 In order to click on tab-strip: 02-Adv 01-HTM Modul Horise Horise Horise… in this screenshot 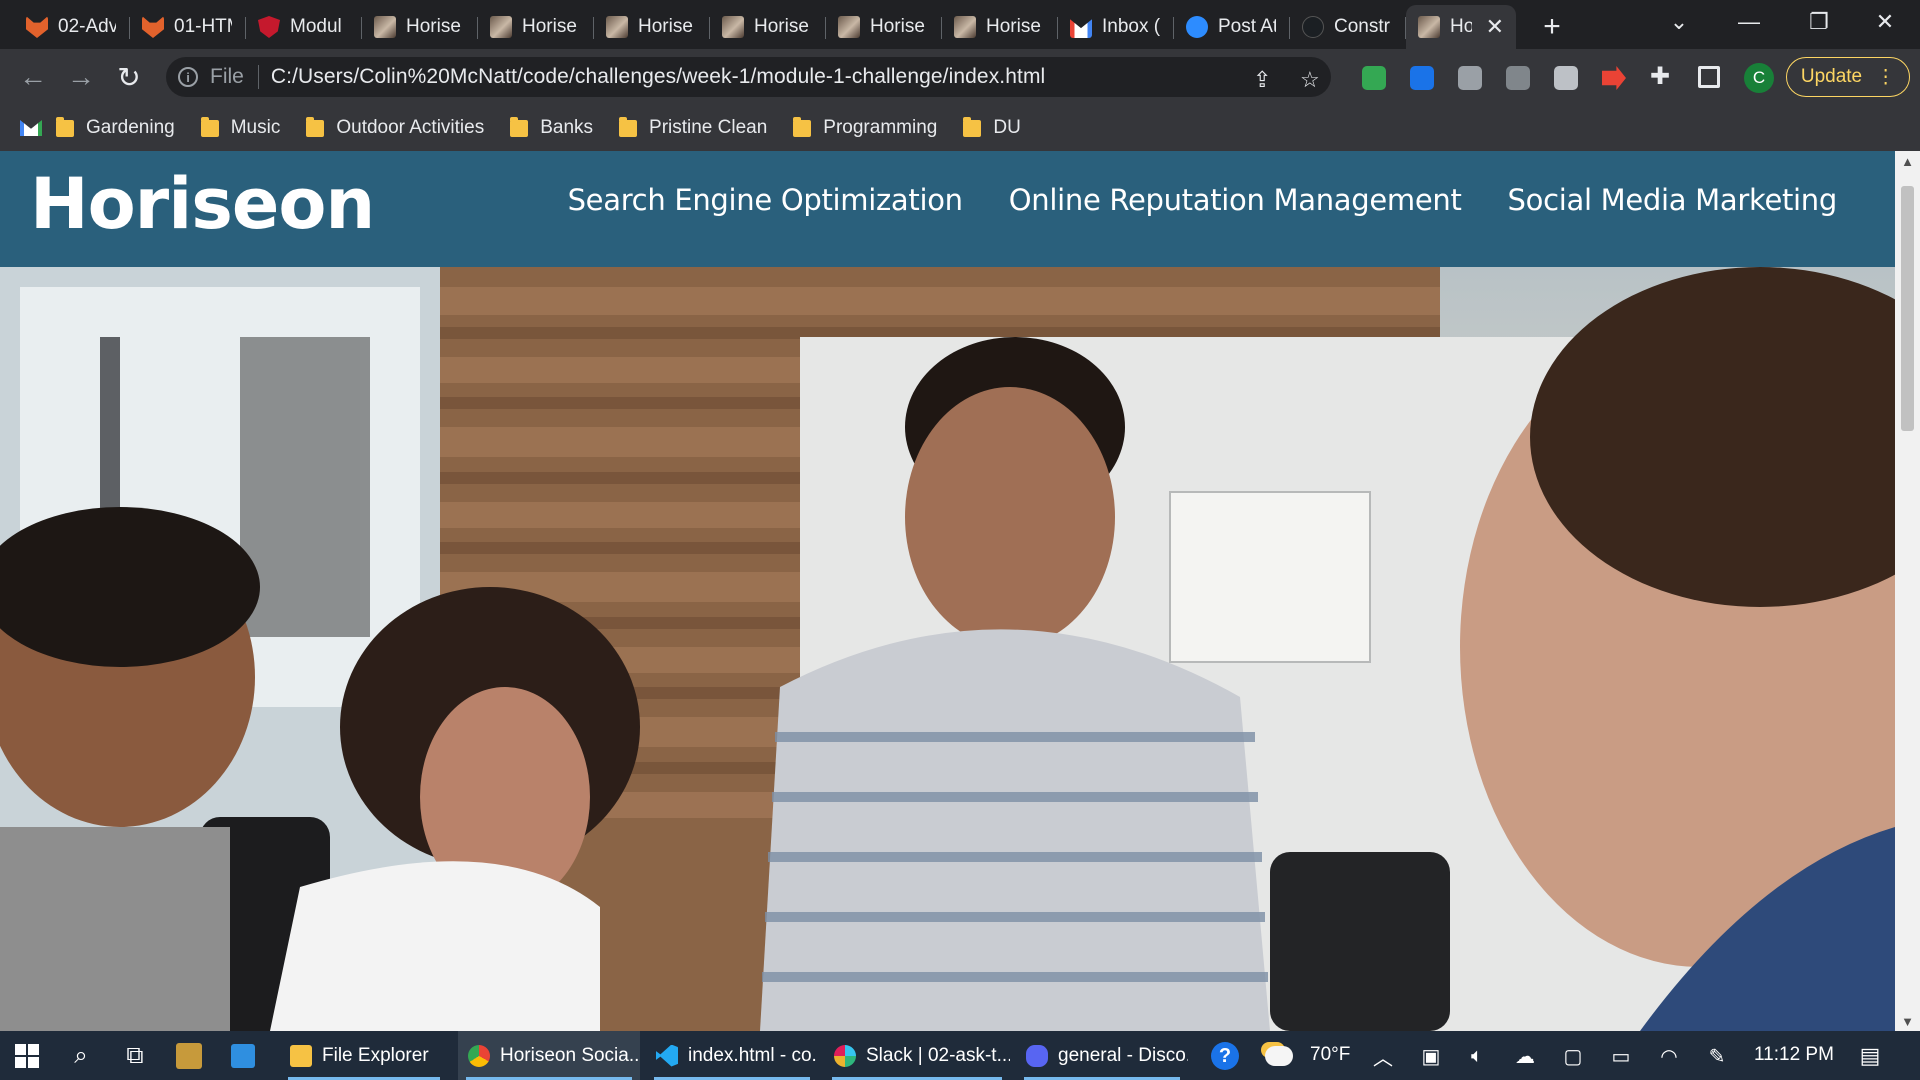, I will do `click(960, 24)`.